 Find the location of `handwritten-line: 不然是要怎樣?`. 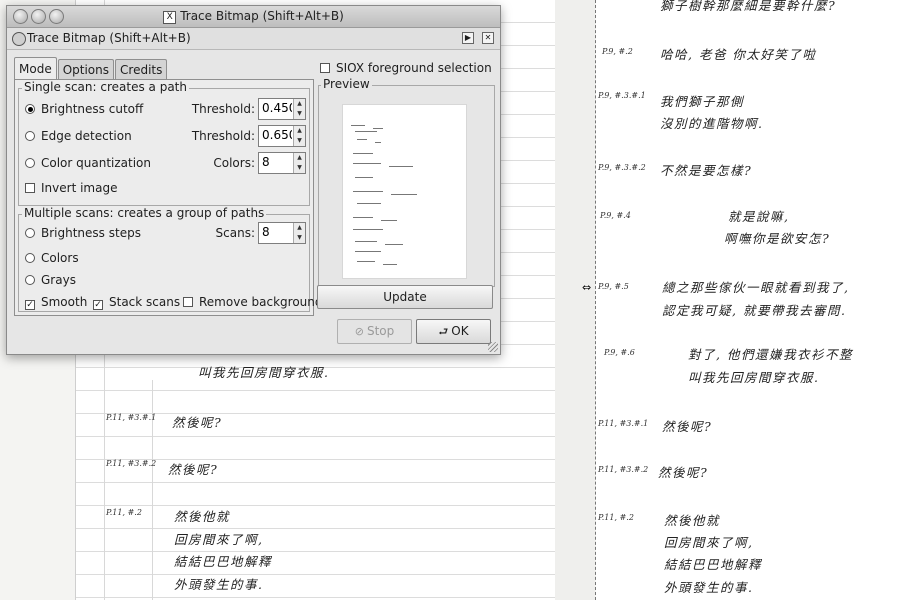

handwritten-line: 不然是要怎樣? is located at coordinates (706, 170).